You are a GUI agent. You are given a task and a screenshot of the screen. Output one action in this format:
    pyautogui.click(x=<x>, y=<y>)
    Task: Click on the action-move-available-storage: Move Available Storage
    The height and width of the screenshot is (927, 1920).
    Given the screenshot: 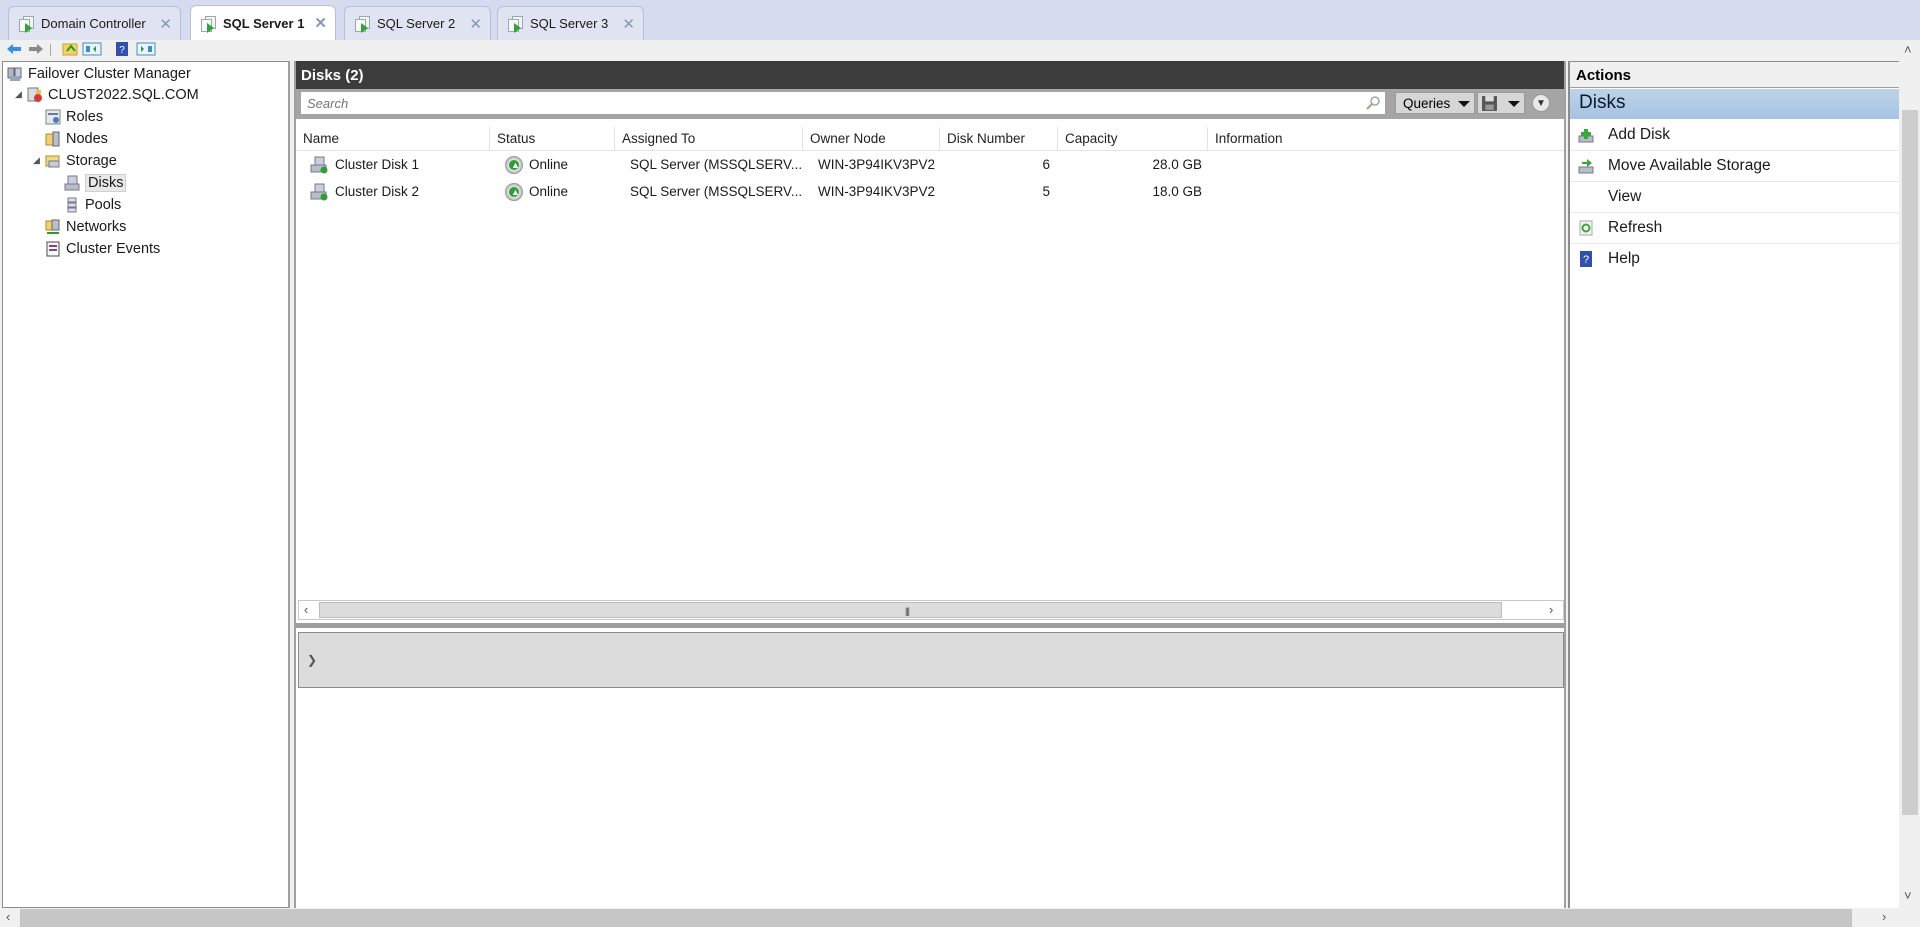 What is the action you would take?
    pyautogui.click(x=1734, y=166)
    